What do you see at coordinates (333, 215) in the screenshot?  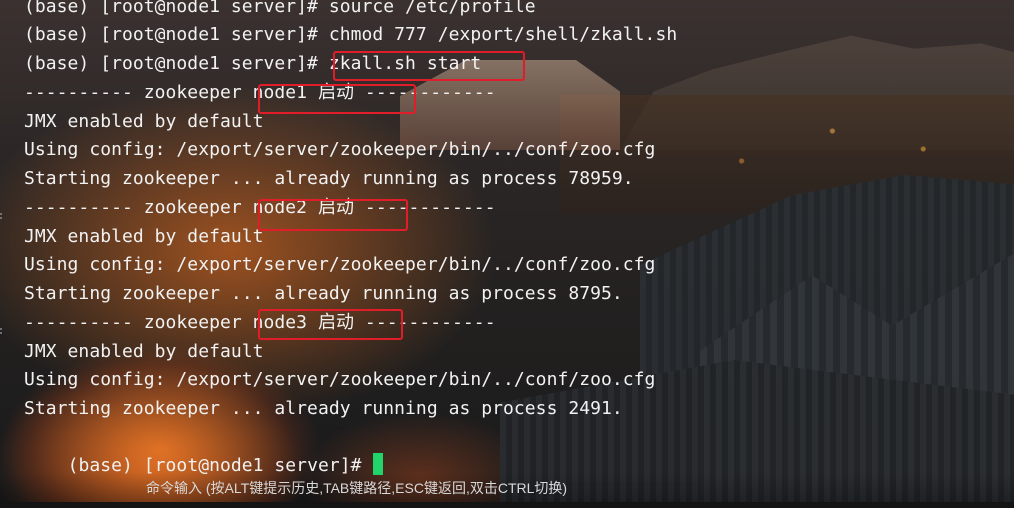 I see `highlight-box-node2` at bounding box center [333, 215].